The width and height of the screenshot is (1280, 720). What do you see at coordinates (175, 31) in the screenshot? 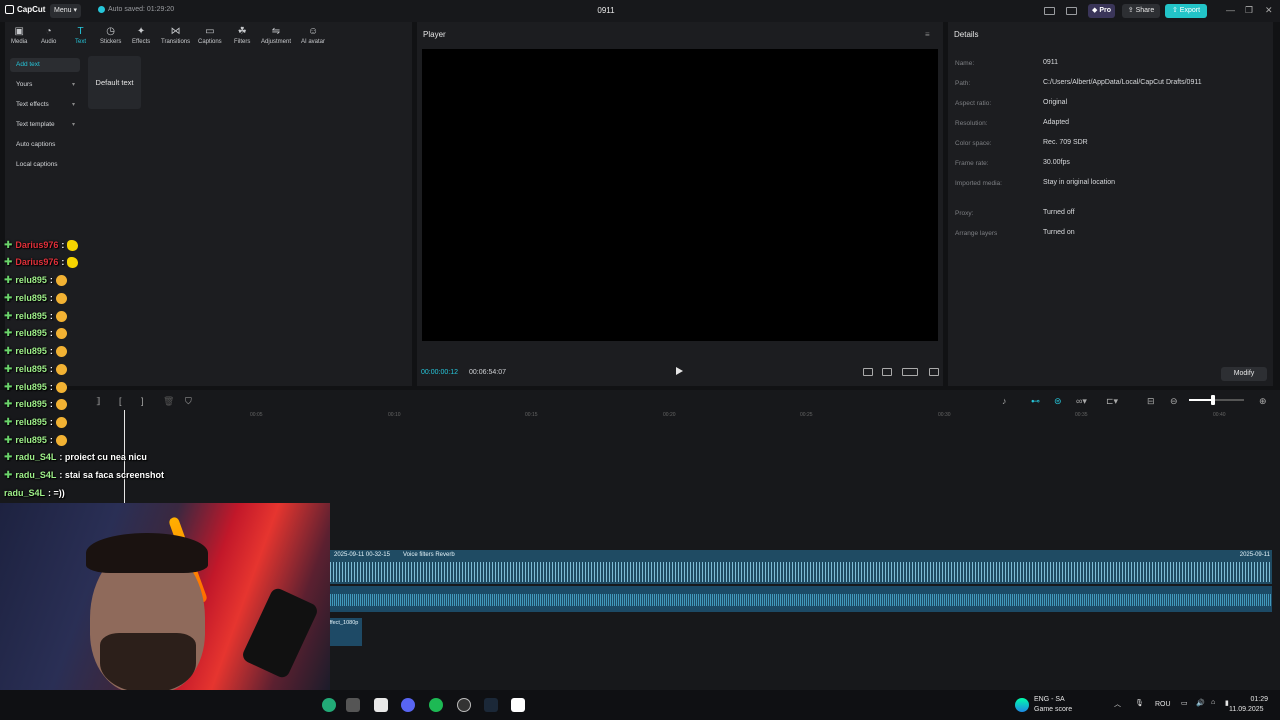
I see `transitions-icon: ⋈` at bounding box center [175, 31].